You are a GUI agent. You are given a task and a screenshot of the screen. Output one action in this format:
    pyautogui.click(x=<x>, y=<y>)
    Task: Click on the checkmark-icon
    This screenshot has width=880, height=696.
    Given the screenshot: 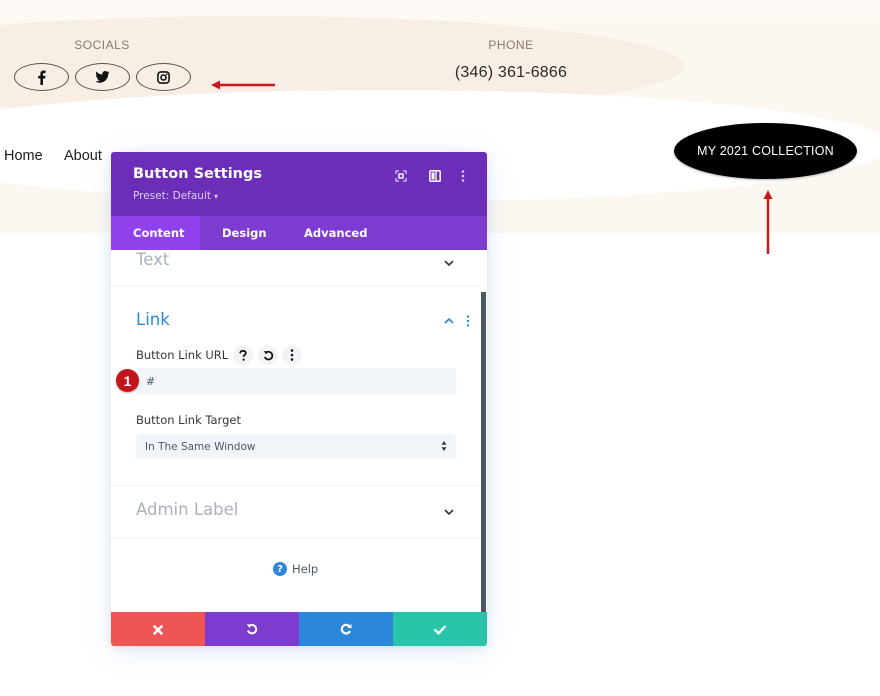 What is the action you would take?
    pyautogui.click(x=440, y=629)
    